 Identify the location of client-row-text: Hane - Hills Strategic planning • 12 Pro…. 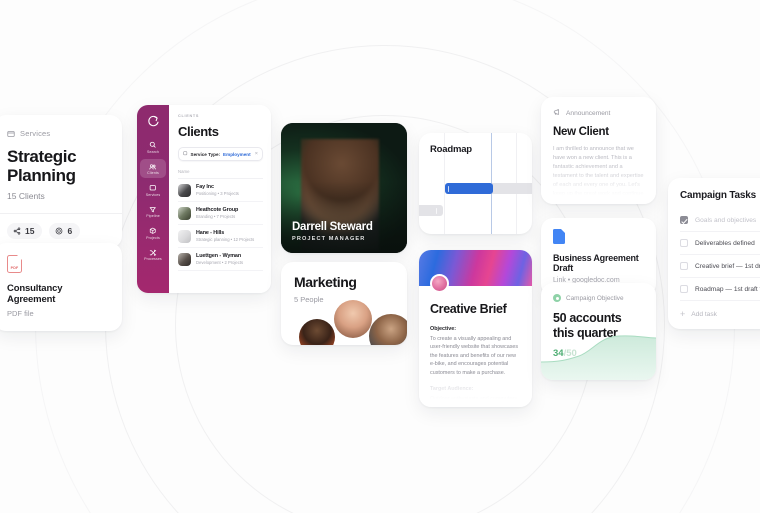
(225, 236).